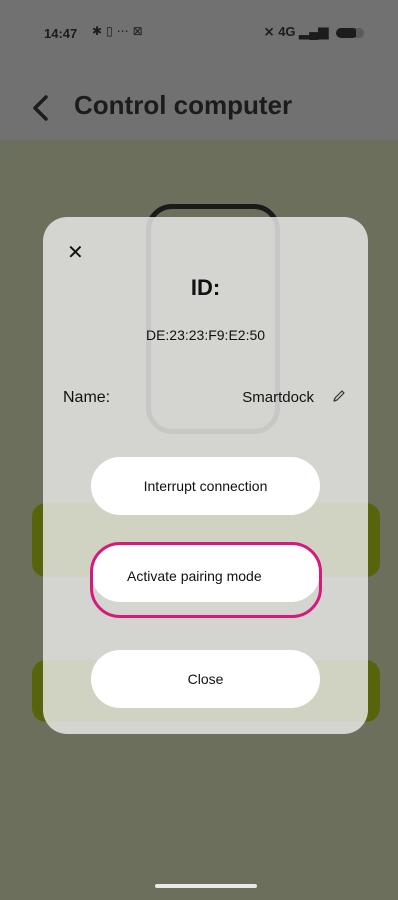 The width and height of the screenshot is (398, 900). What do you see at coordinates (87, 397) in the screenshot?
I see `name-label: Name:` at bounding box center [87, 397].